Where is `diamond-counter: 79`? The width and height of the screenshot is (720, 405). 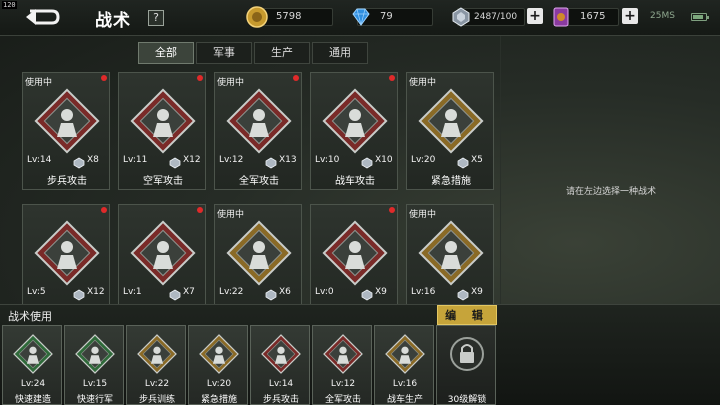
diamond-counter: 79 is located at coordinates (392, 17).